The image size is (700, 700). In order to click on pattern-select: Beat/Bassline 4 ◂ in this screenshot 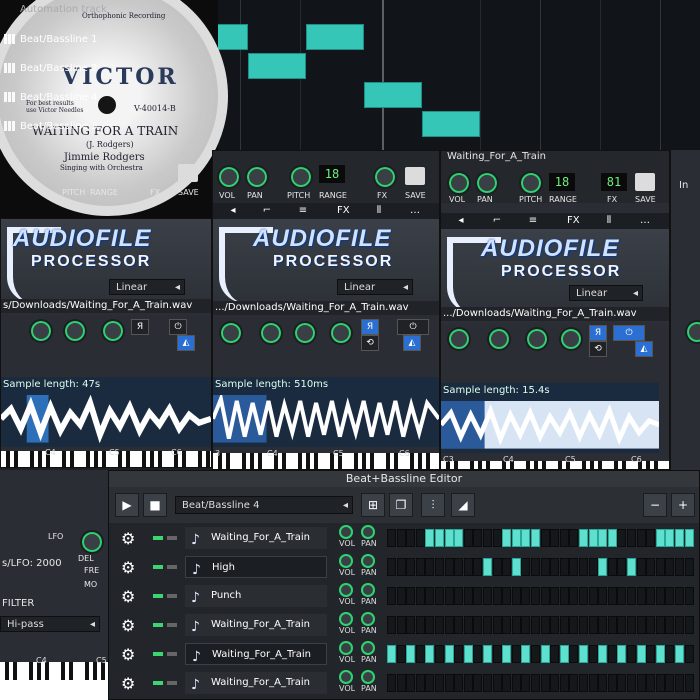, I will do `click(264, 505)`.